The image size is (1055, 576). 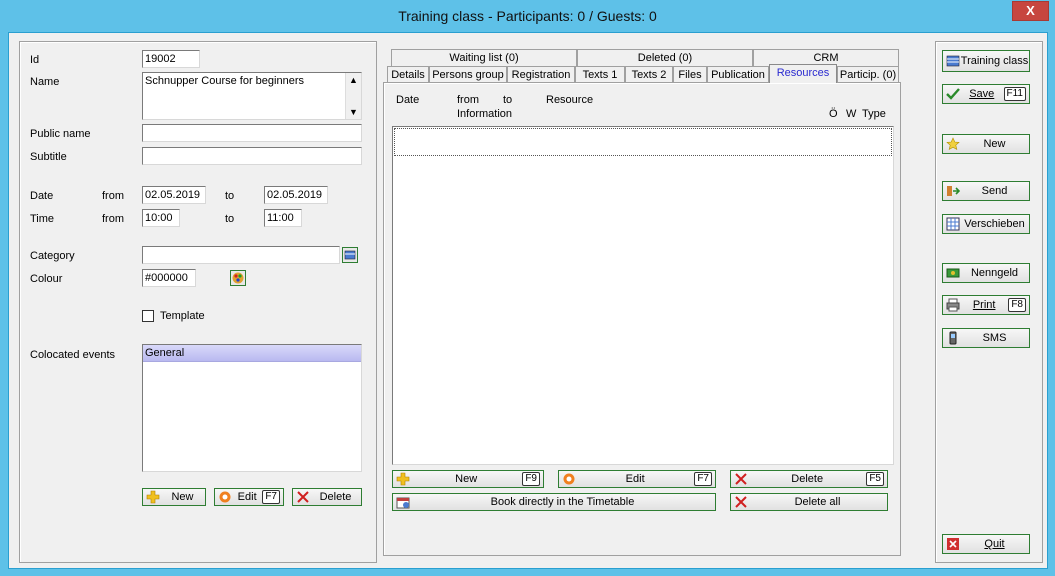 I want to click on col-to: to, so click(x=508, y=100).